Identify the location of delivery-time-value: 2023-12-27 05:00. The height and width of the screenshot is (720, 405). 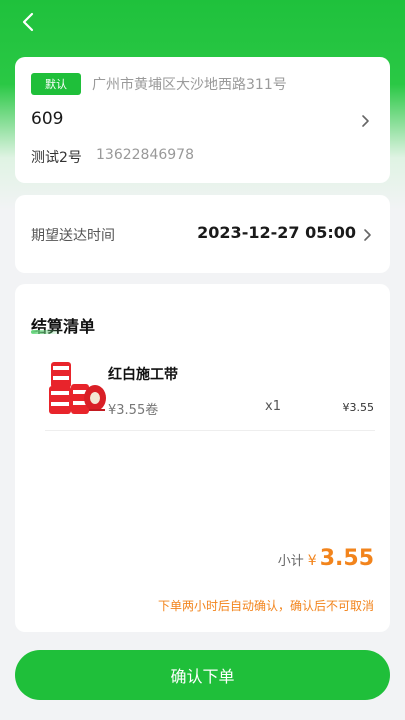
(276, 232).